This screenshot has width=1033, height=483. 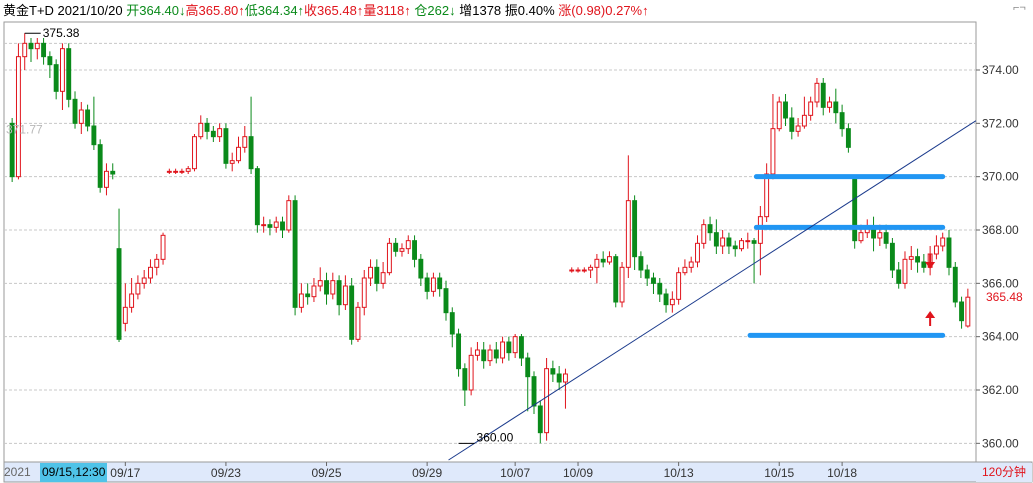 I want to click on x-axis-year: 2021, so click(x=17, y=472).